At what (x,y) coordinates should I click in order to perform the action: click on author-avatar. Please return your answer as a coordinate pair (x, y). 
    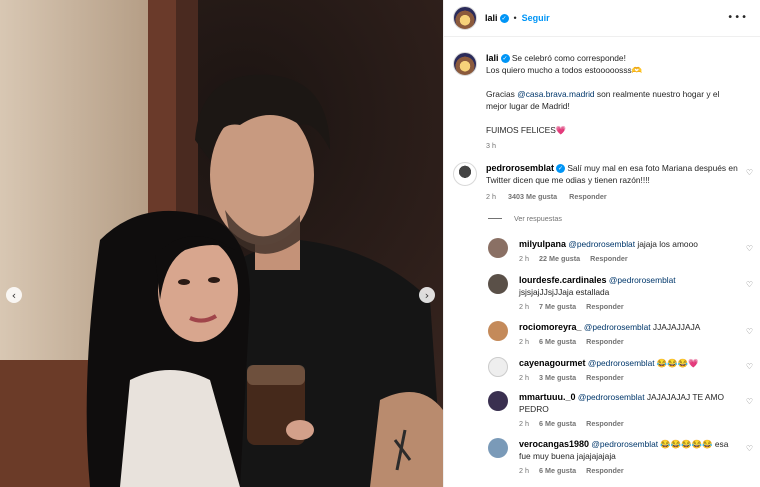
    Looking at the image, I should click on (465, 18).